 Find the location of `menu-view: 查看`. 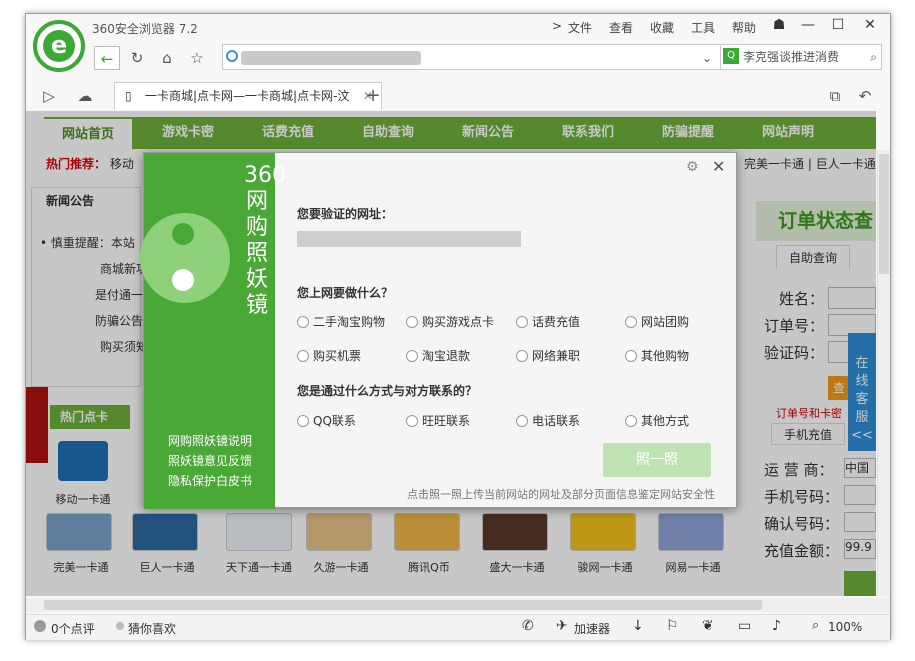

menu-view: 查看 is located at coordinates (621, 27).